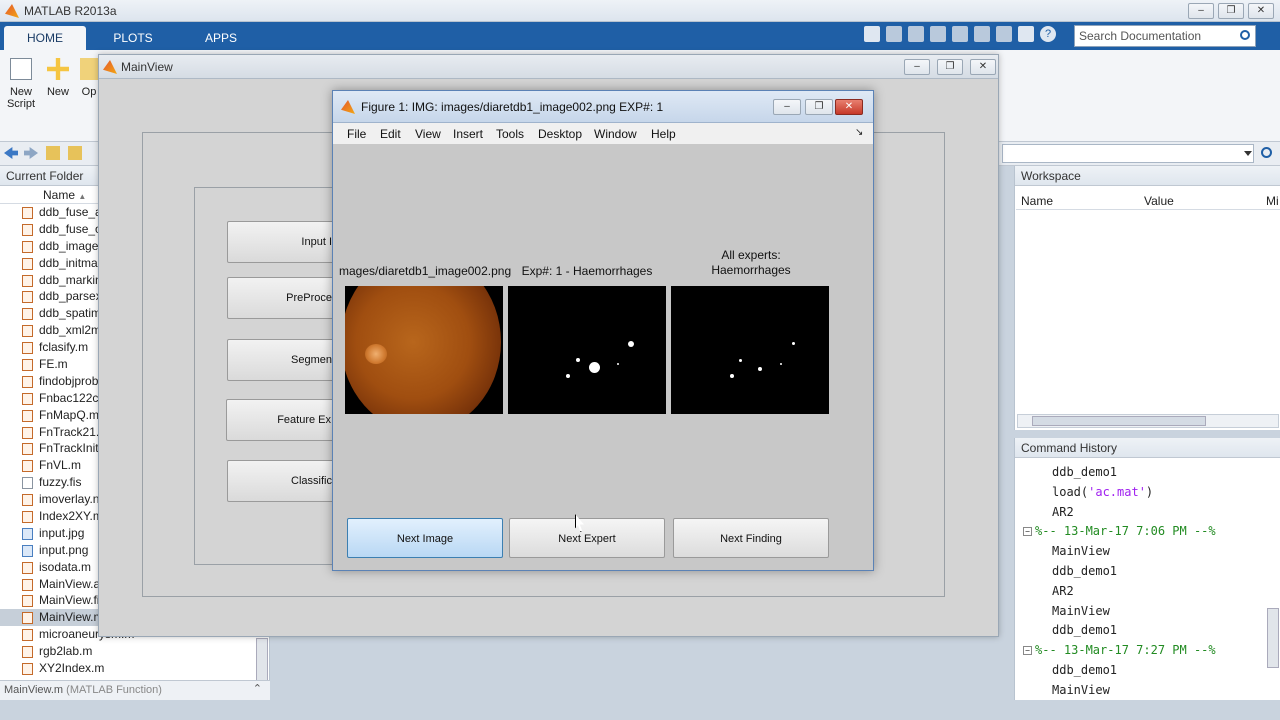  What do you see at coordinates (1273, 638) in the screenshot?
I see `scrollbar` at bounding box center [1273, 638].